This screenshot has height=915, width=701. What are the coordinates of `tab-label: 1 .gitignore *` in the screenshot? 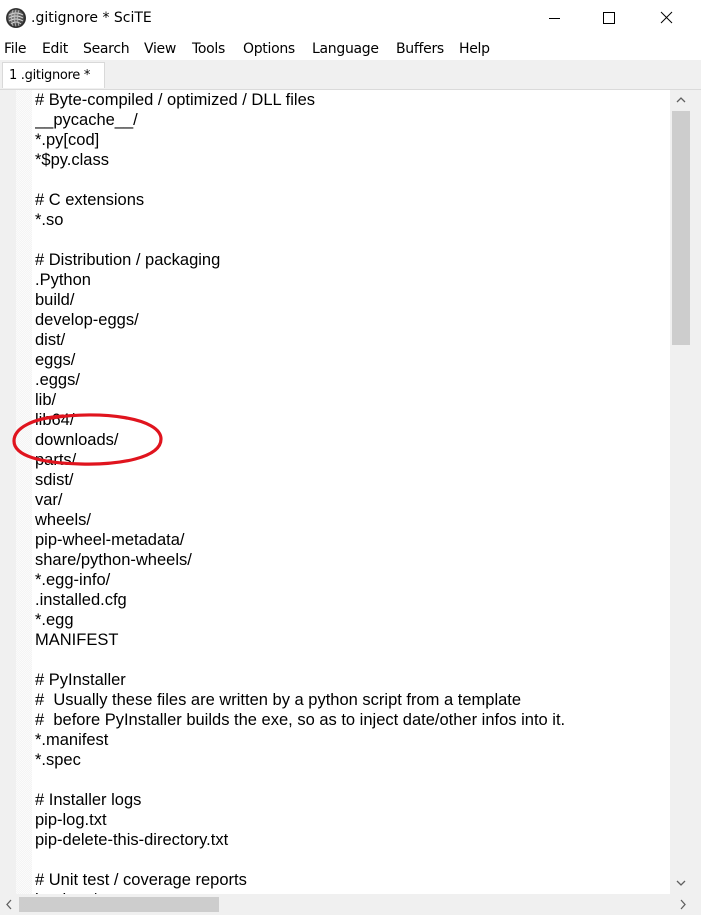 It's located at (50, 75).